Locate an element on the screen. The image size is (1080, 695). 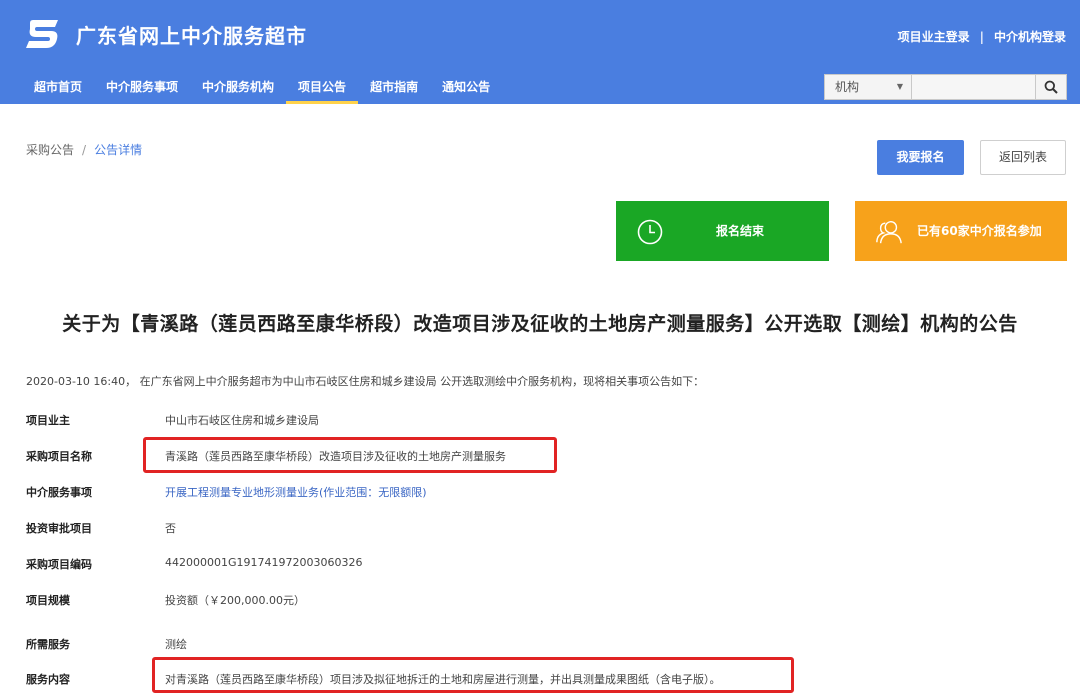
search-bar: 机构 ▼ is located at coordinates (945, 87).